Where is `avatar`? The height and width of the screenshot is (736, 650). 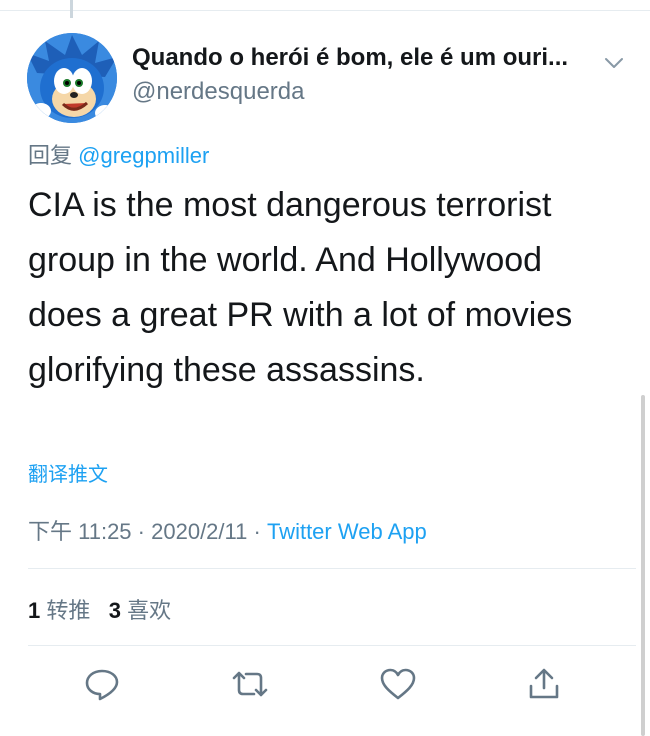
avatar is located at coordinates (72, 78).